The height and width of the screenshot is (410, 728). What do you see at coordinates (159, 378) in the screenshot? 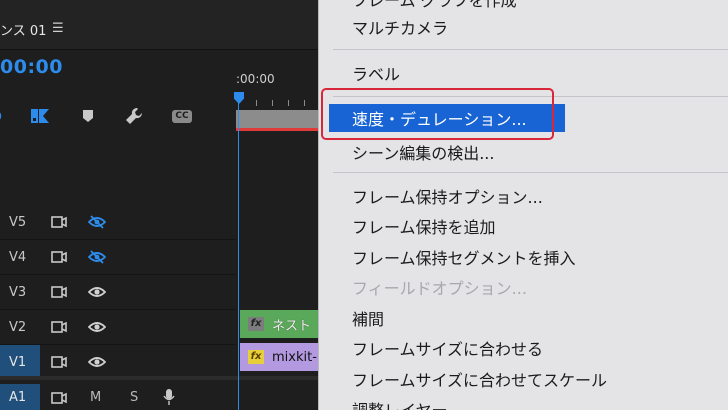
I see `video-audio-divider` at bounding box center [159, 378].